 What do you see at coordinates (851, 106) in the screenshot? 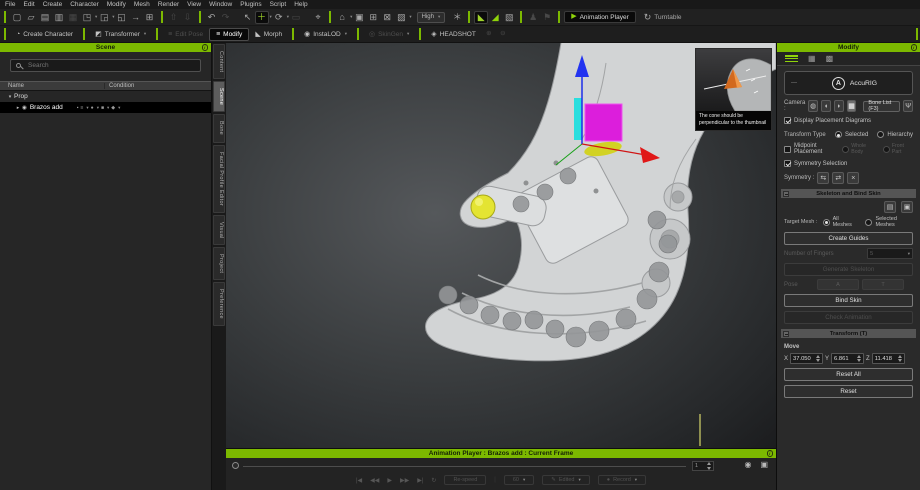
I see `camera-custom-icon: ▦` at bounding box center [851, 106].